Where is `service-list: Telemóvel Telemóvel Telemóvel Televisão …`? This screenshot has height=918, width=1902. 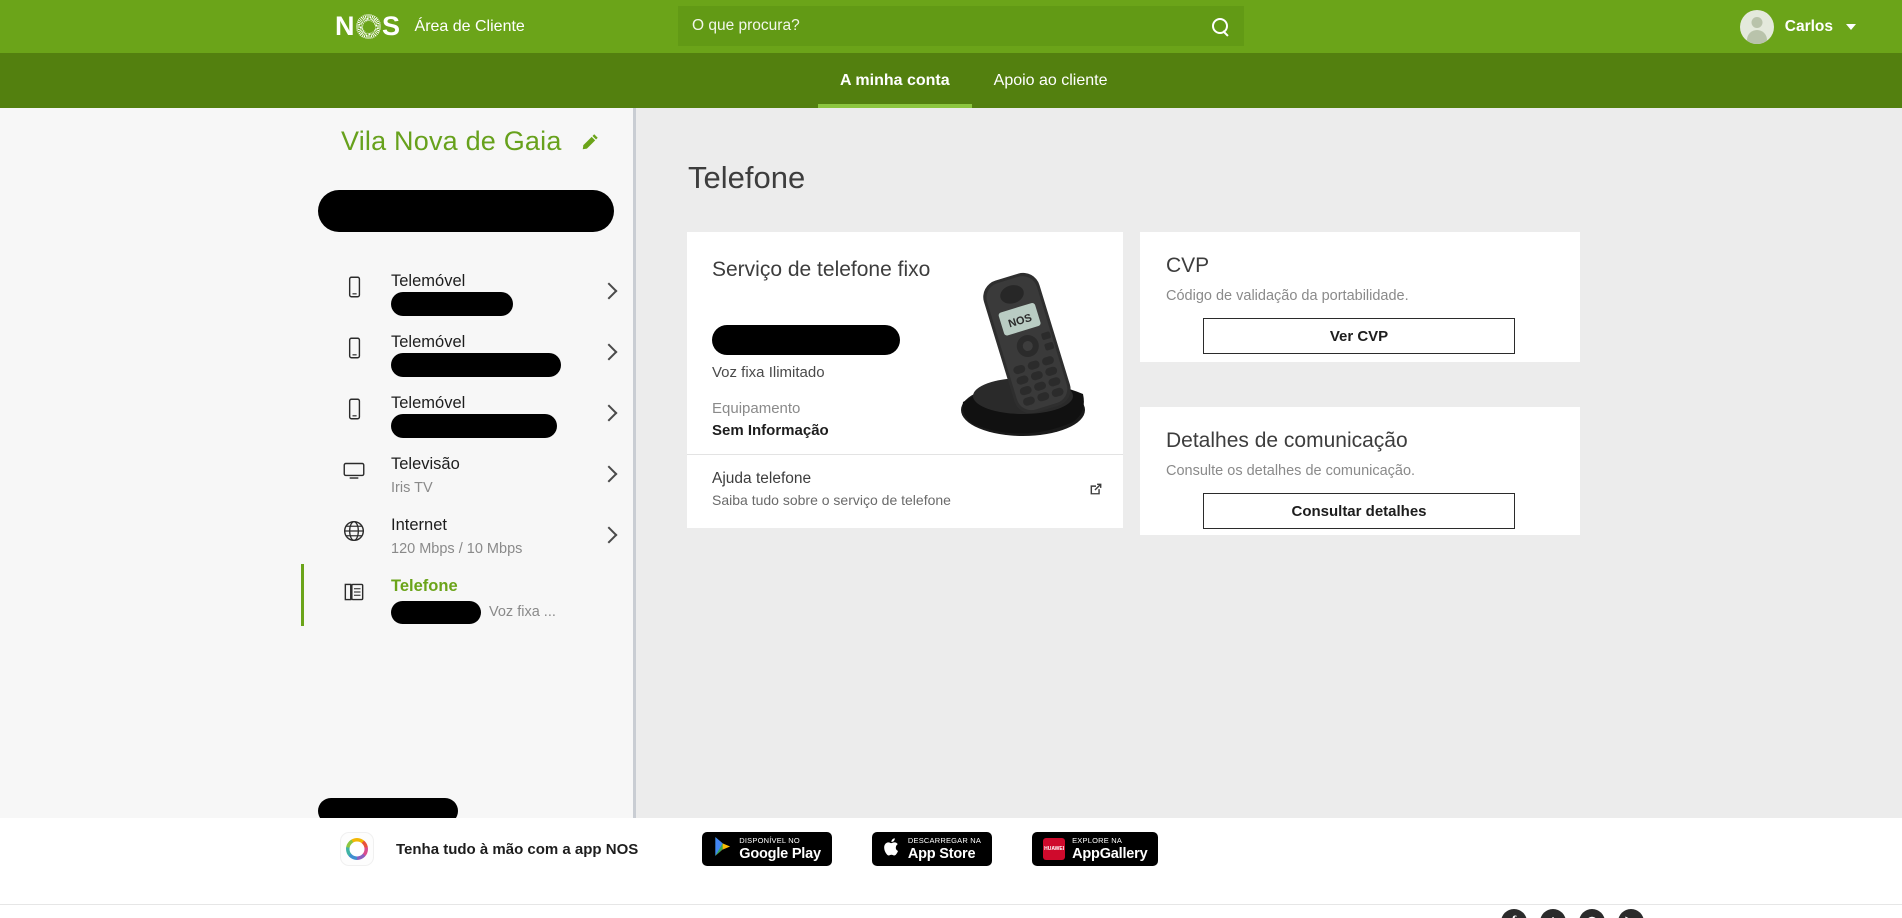 service-list: Telemóvel Telemóvel Telemóvel Televisão … is located at coordinates (461, 446).